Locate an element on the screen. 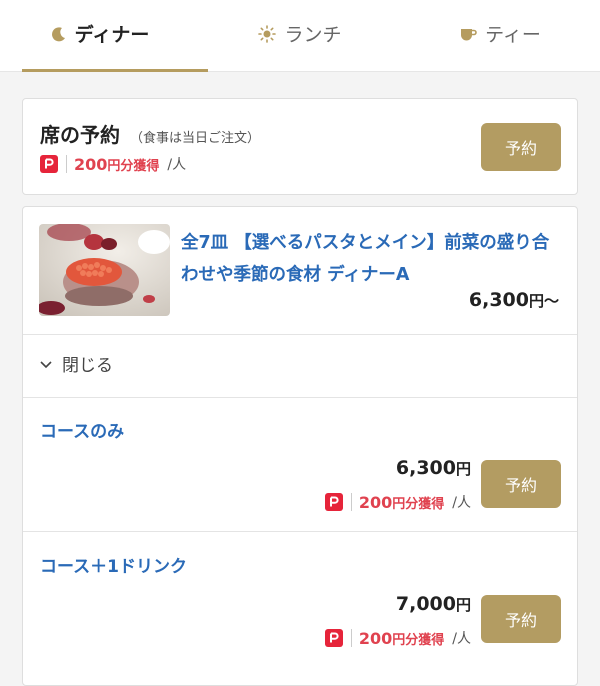 The image size is (600, 686). course-price-suffix: 円〜 is located at coordinates (543, 301).